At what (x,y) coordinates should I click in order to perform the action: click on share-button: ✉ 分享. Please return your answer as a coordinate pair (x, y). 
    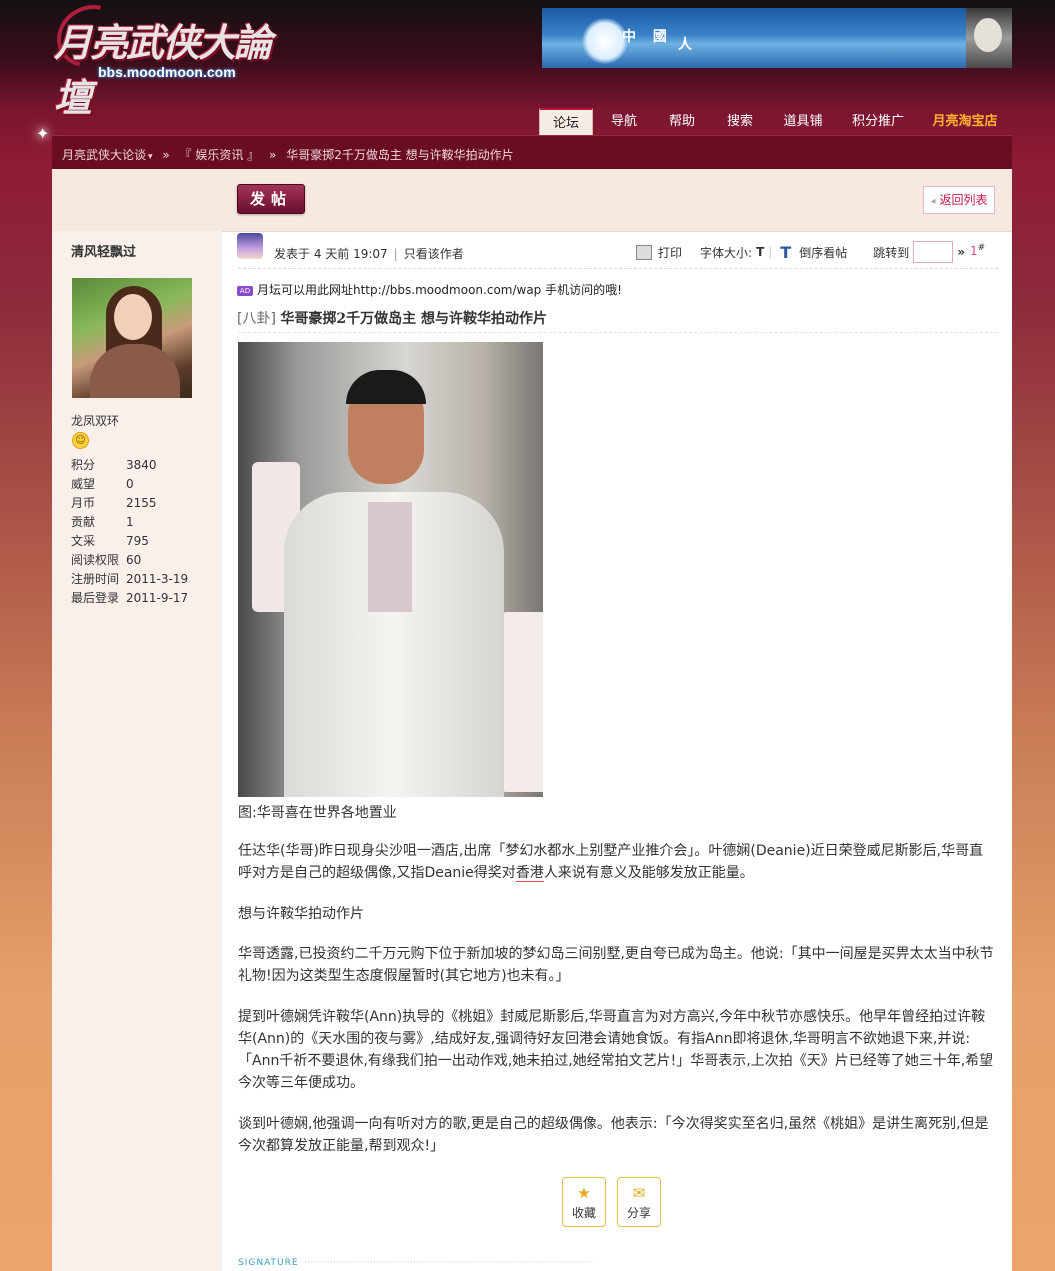
    Looking at the image, I should click on (639, 1202).